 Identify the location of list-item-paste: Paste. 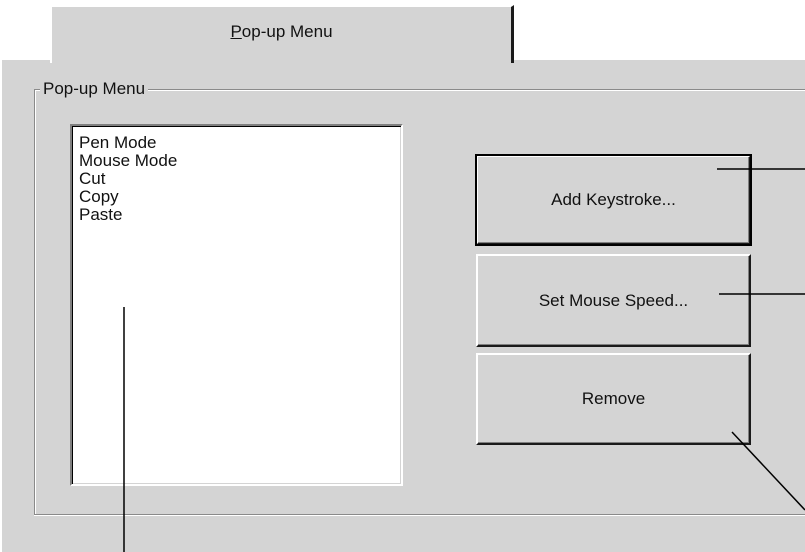
(240, 215).